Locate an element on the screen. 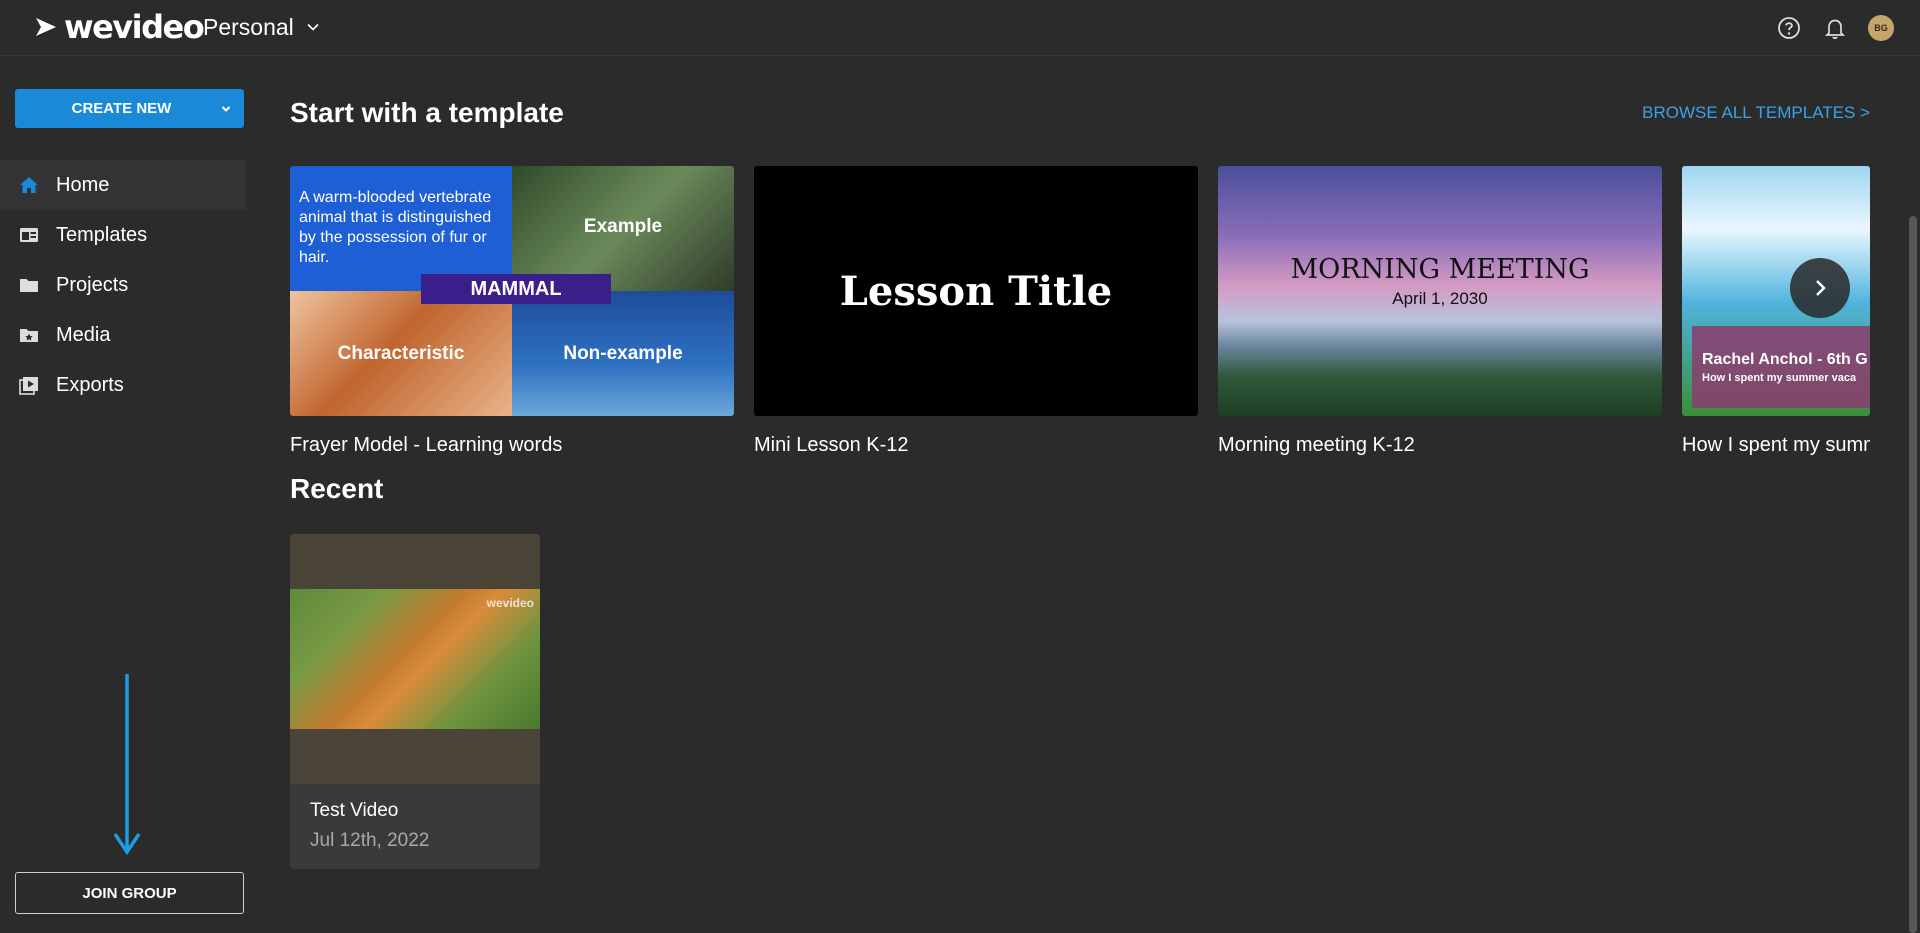 Image resolution: width=1920 pixels, height=933 pixels. template-thumbnail: Lesson Title is located at coordinates (976, 291).